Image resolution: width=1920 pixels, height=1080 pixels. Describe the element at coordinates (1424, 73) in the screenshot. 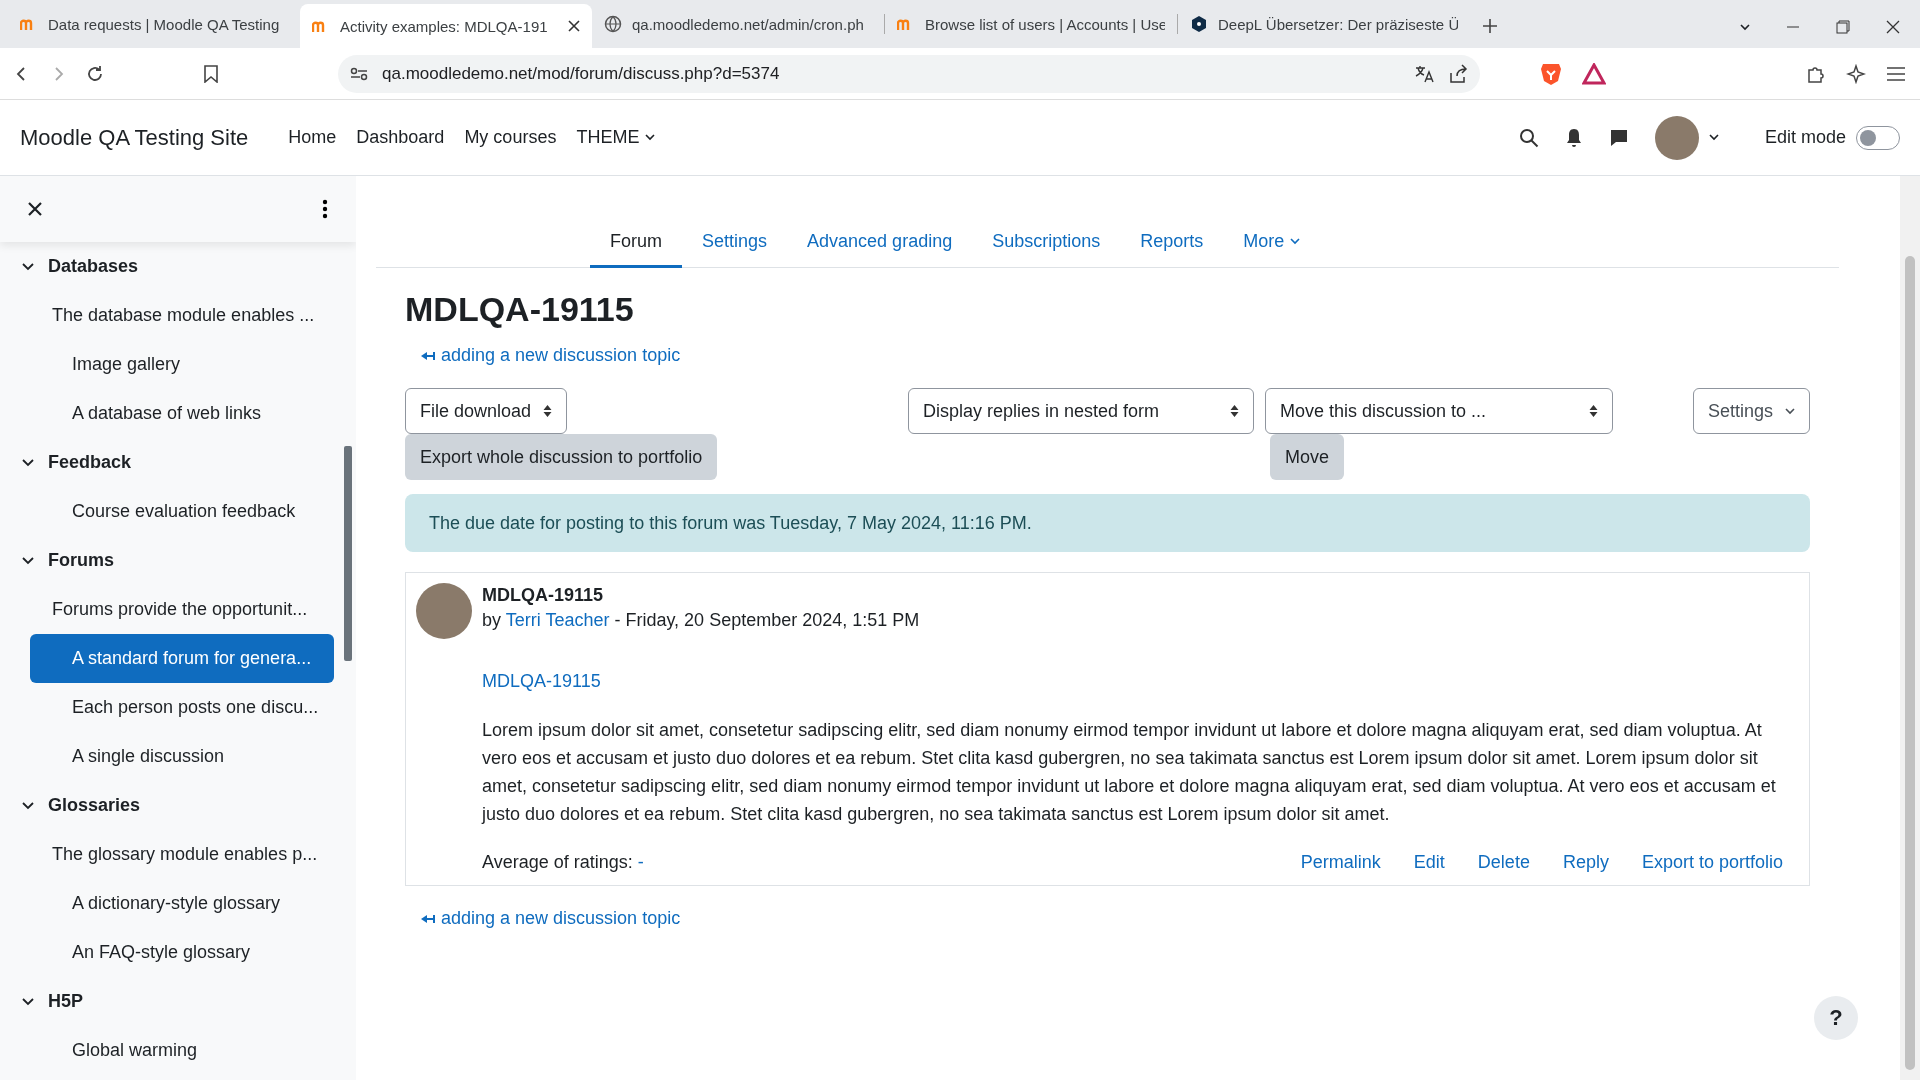

I see `translate-icon` at that location.